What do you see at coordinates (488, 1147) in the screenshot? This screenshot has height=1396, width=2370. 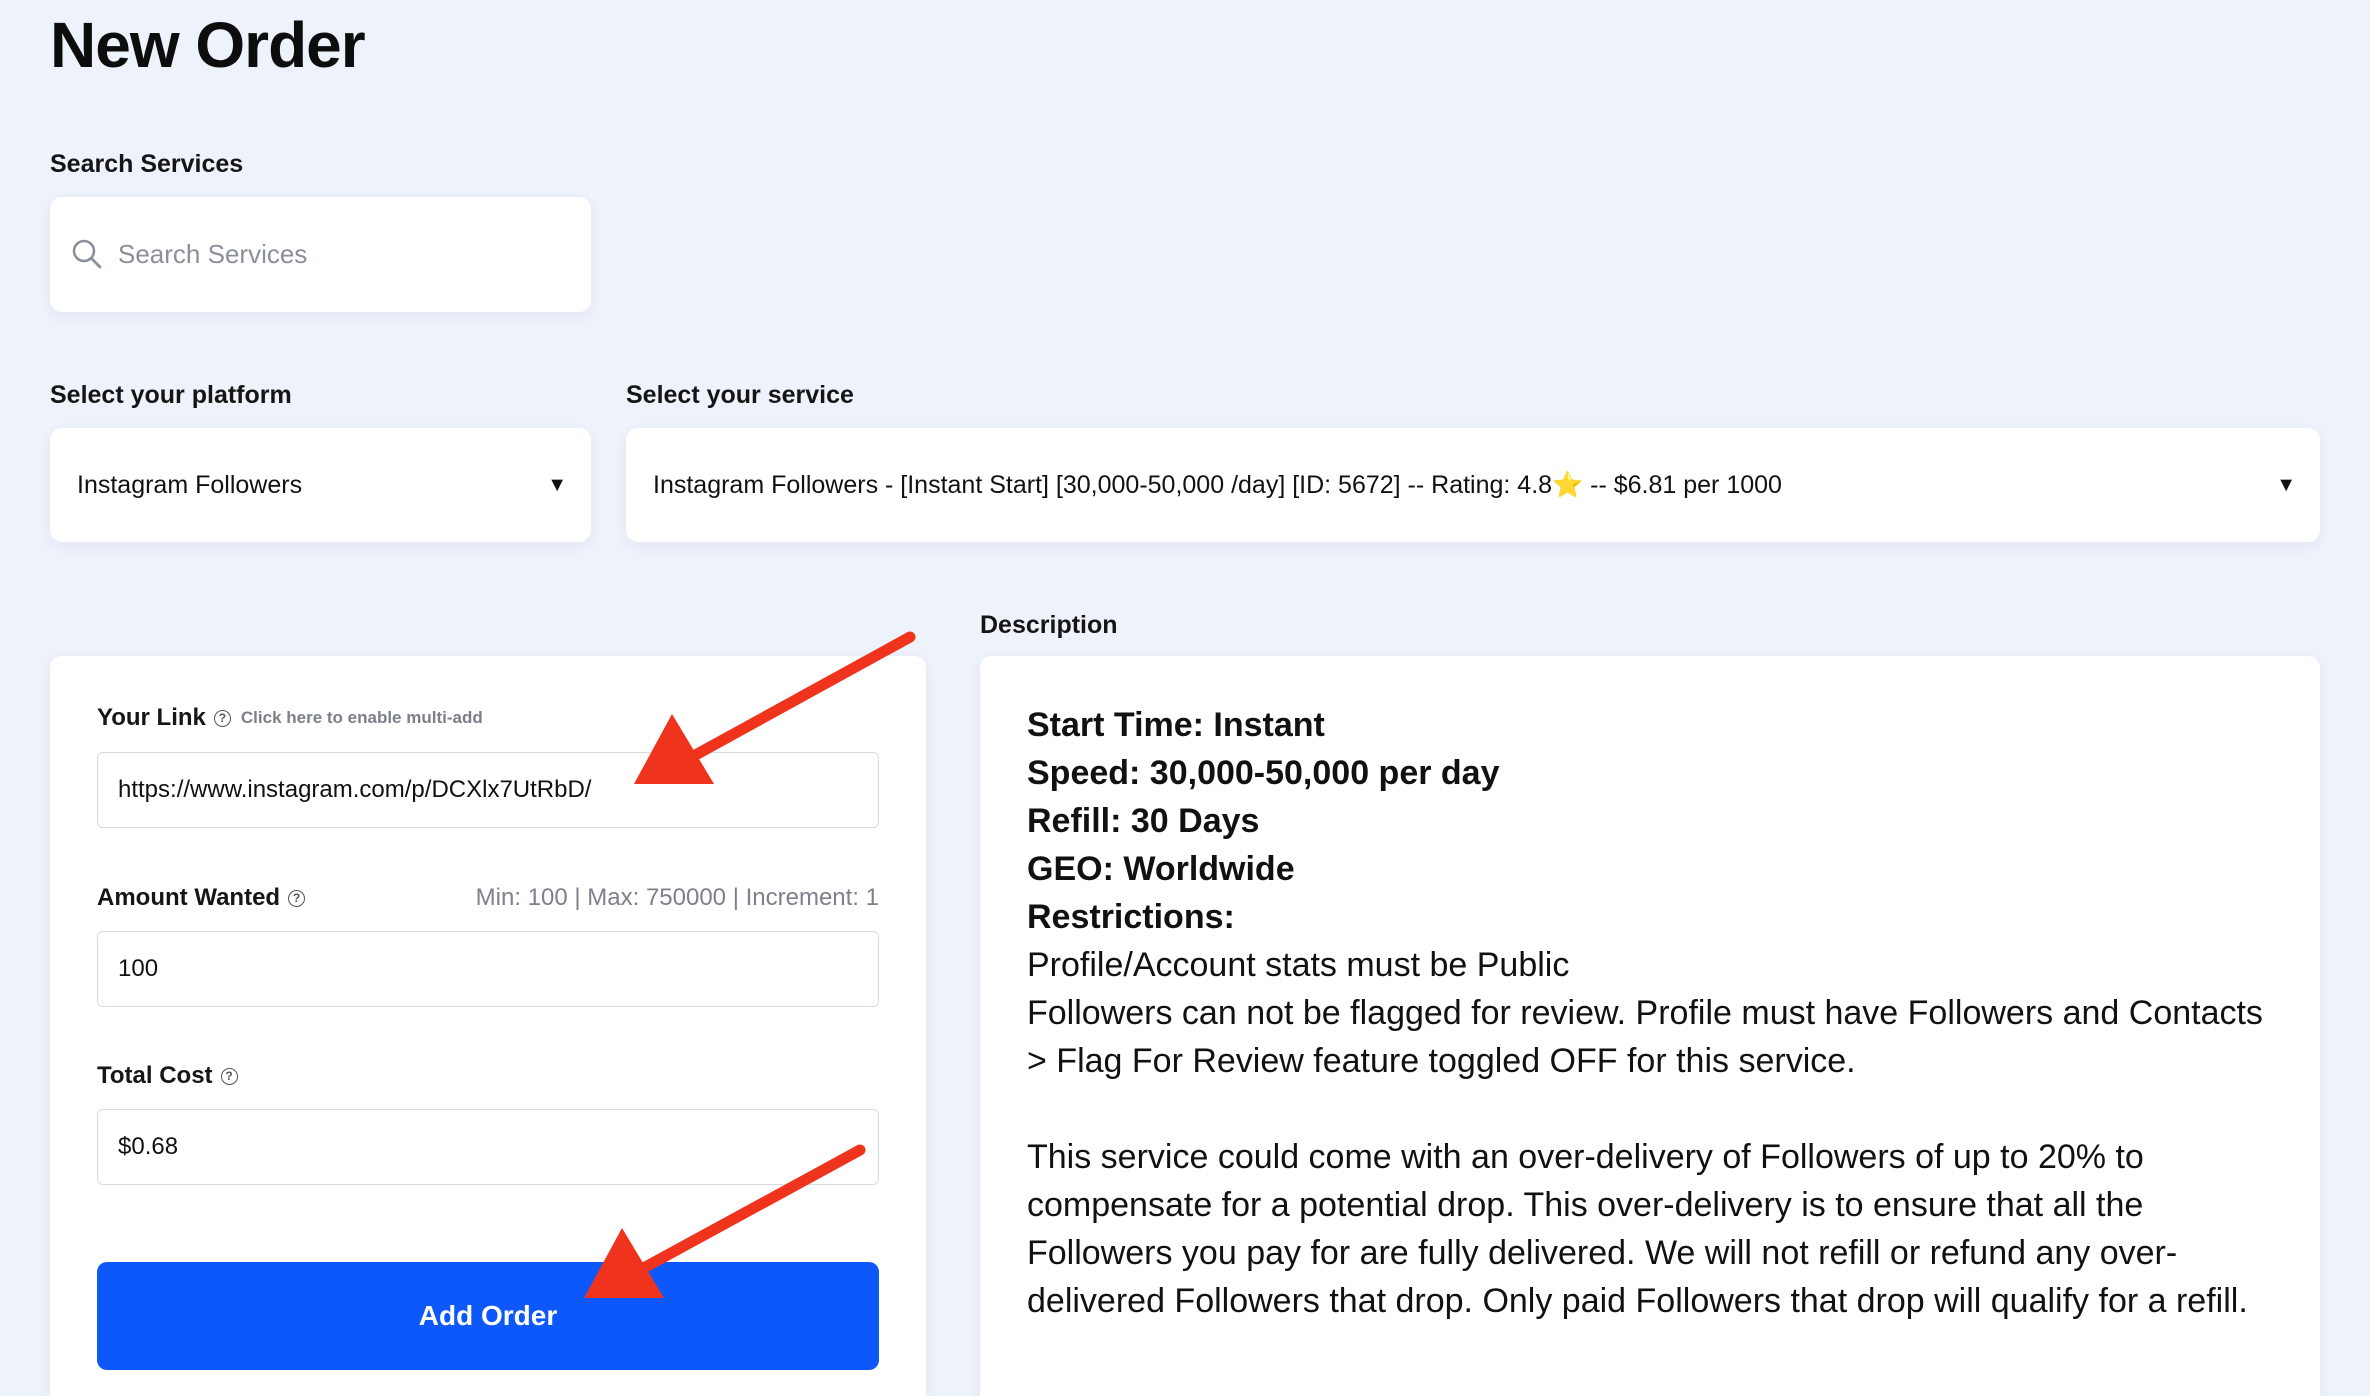 I see `total-cost-field` at bounding box center [488, 1147].